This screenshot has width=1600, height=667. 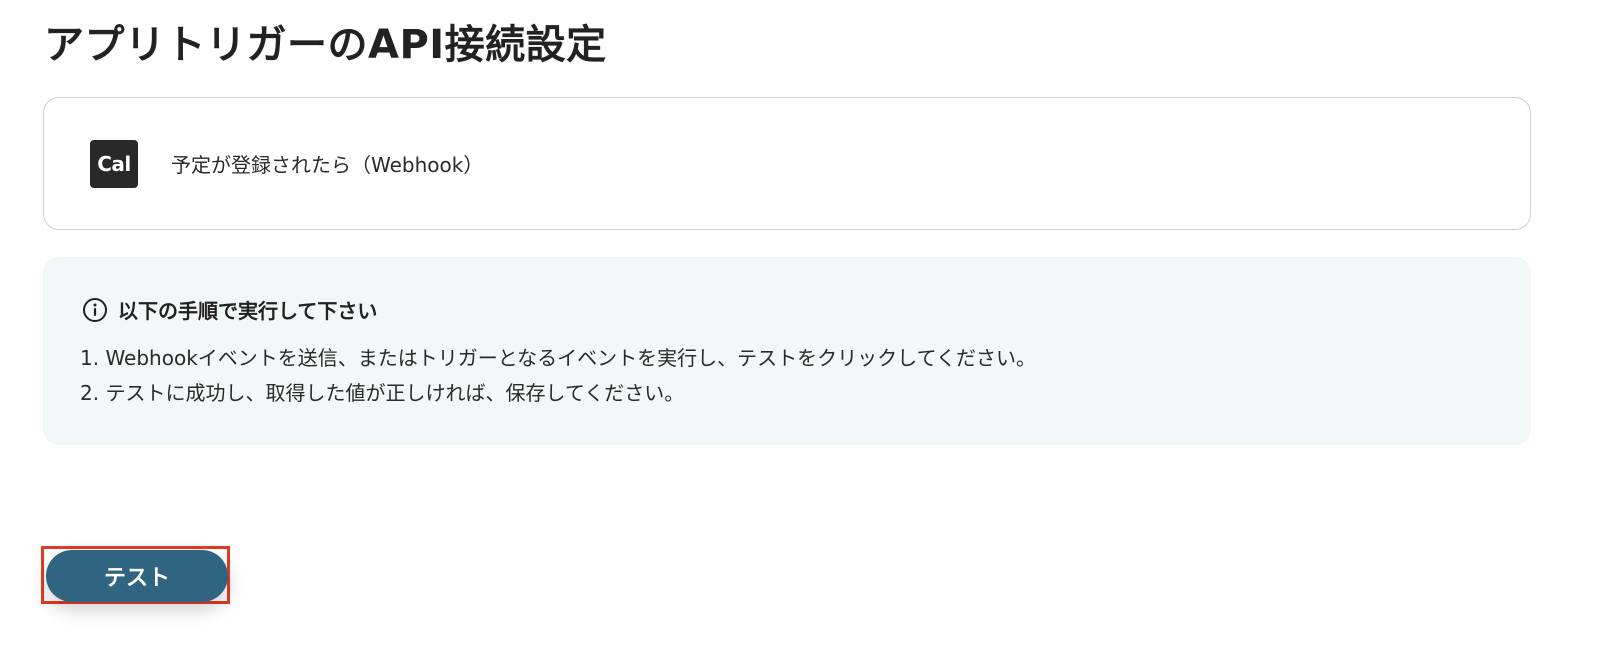 What do you see at coordinates (327, 165) in the screenshot?
I see `trigger-label: 予定が登録されたら（Webhook）` at bounding box center [327, 165].